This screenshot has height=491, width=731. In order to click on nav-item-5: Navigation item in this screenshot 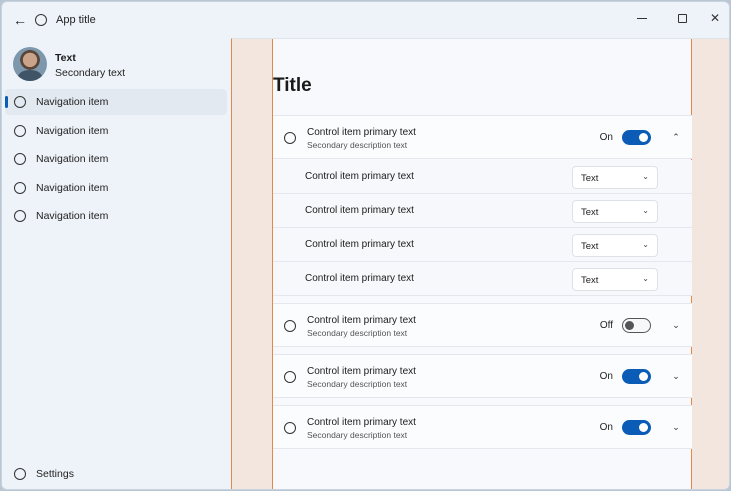, I will do `click(116, 216)`.